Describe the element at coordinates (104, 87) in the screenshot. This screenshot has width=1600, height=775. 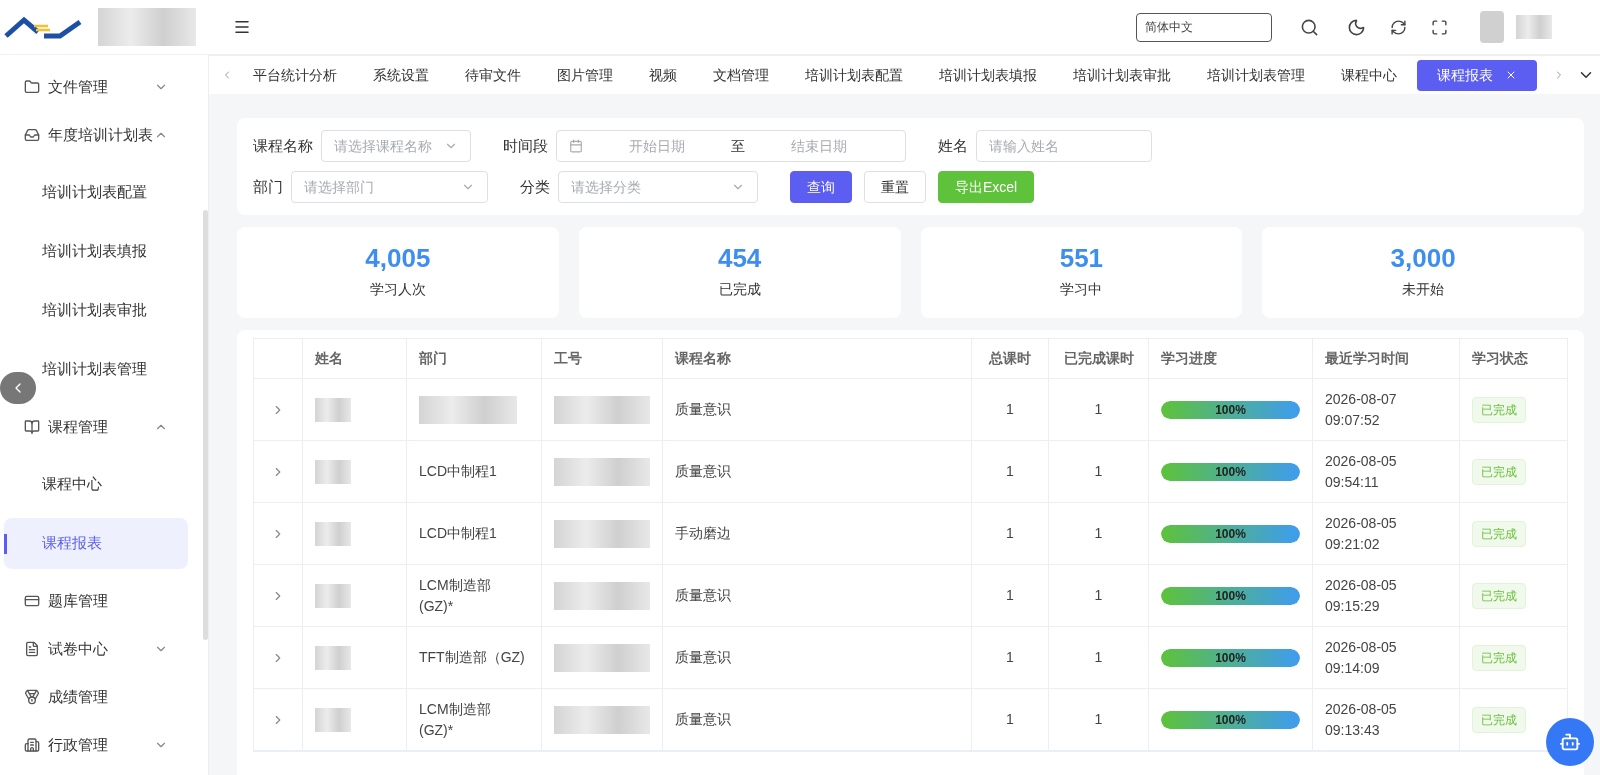
I see `sidebar-item: 文件管理` at that location.